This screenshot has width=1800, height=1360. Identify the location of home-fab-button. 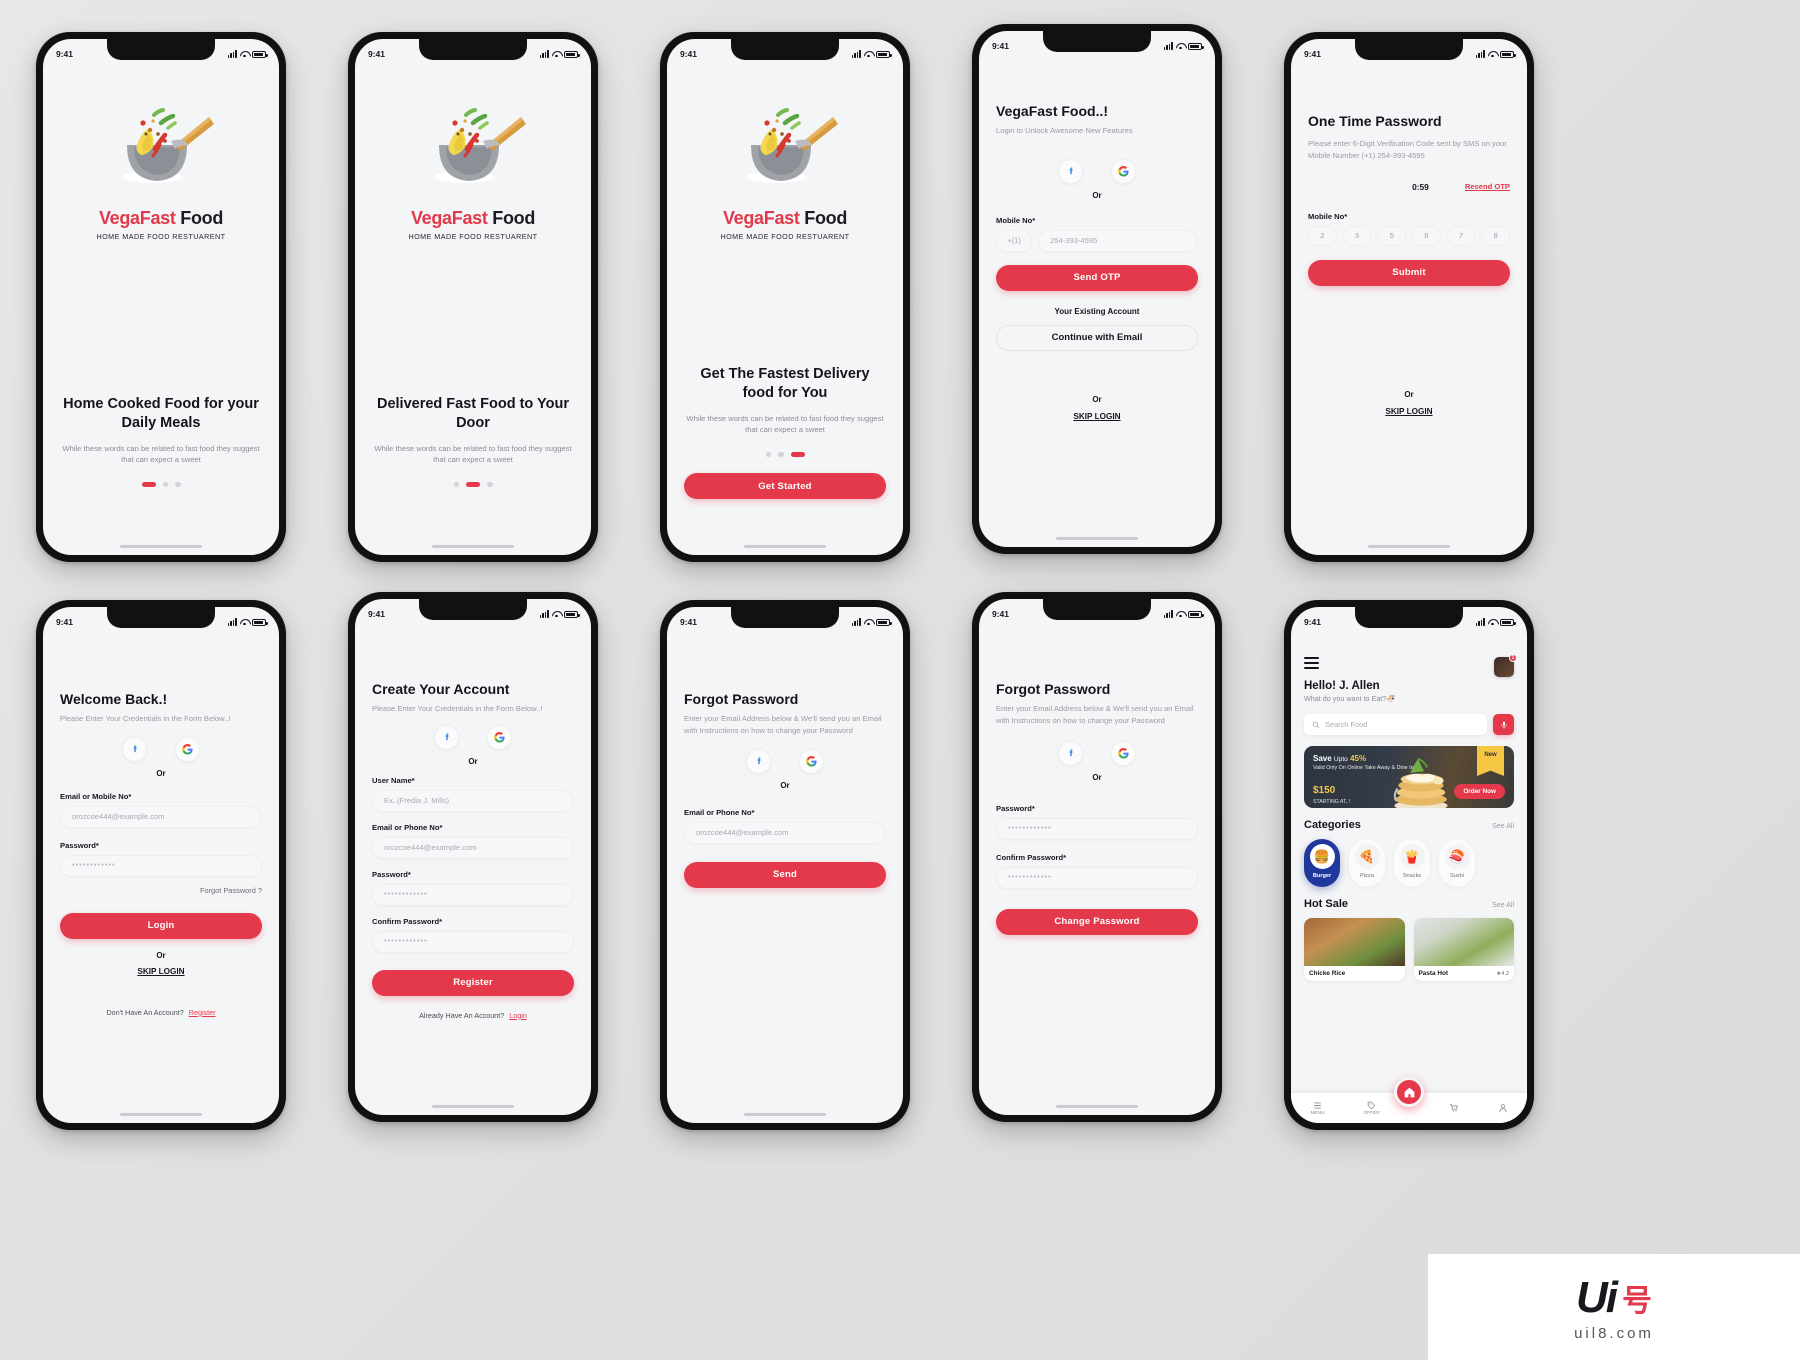
(1409, 1092).